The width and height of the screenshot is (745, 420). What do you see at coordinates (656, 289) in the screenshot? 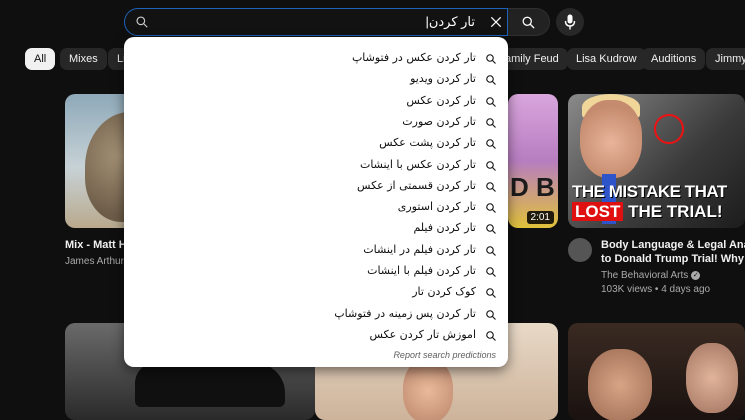
I see `video-meta: 103K views • 4 days ago` at bounding box center [656, 289].